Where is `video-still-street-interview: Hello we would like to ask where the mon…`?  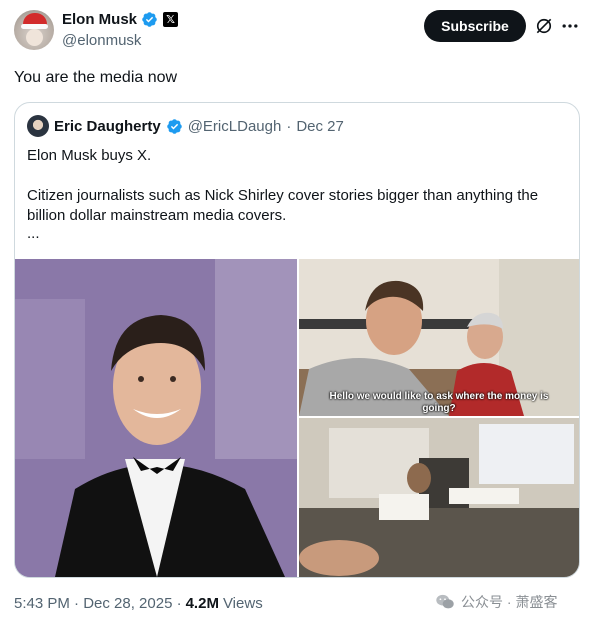 video-still-street-interview: Hello we would like to ask where the mon… is located at coordinates (439, 337).